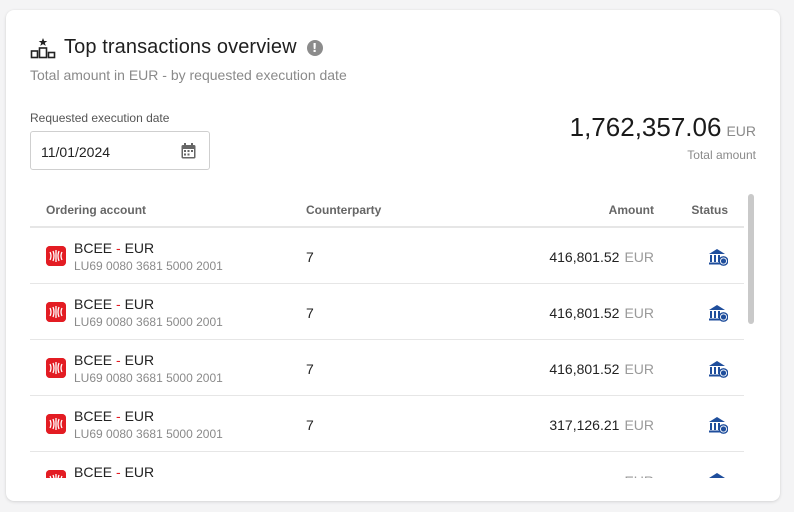 This screenshot has height=512, width=794. What do you see at coordinates (188, 151) in the screenshot?
I see `calendar-icon` at bounding box center [188, 151].